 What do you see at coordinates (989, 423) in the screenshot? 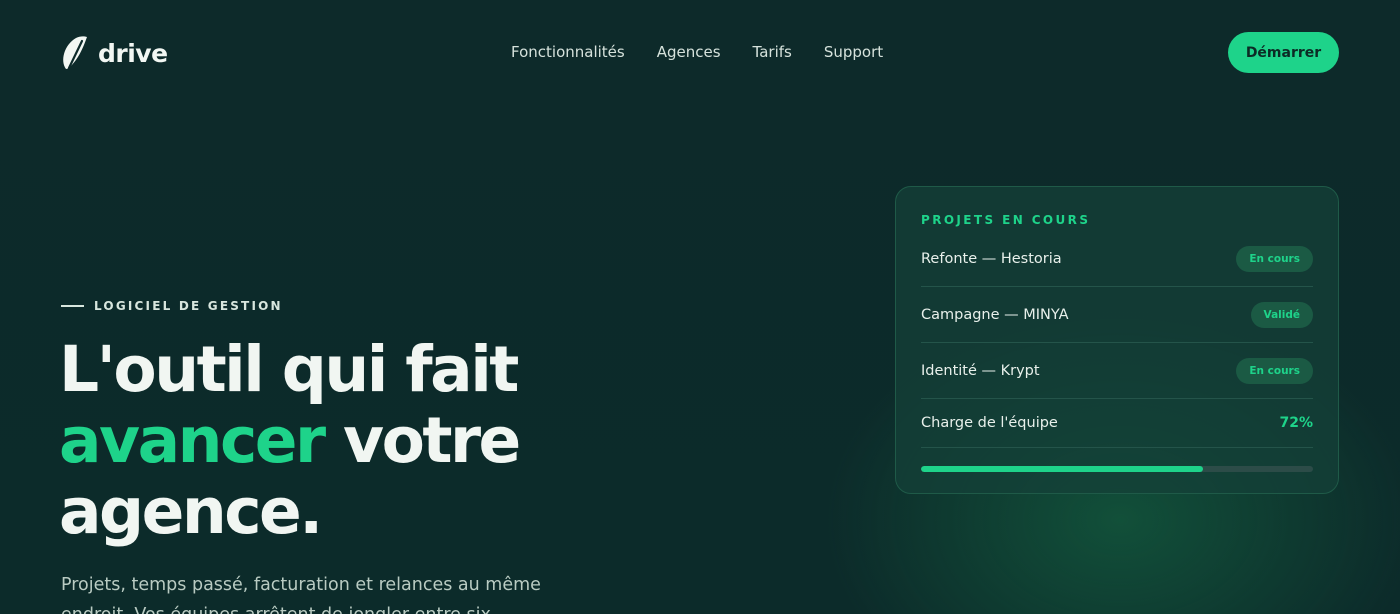
I see `team-load-label: Charge de l'équipe` at bounding box center [989, 423].